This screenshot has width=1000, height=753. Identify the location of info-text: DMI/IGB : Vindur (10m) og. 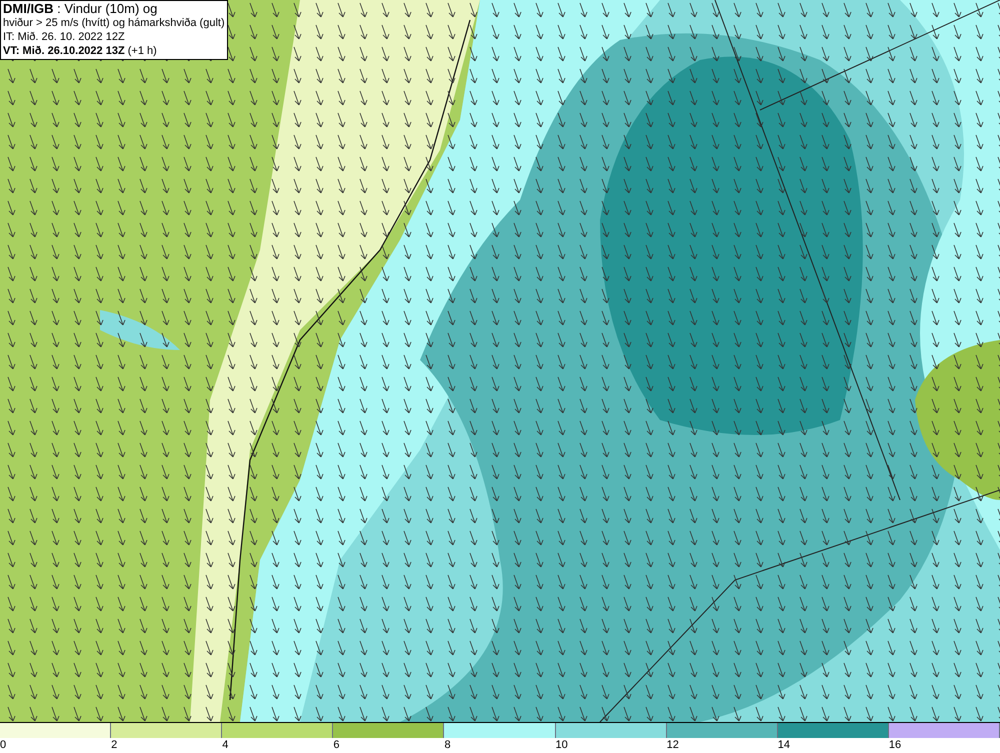
(80, 9).